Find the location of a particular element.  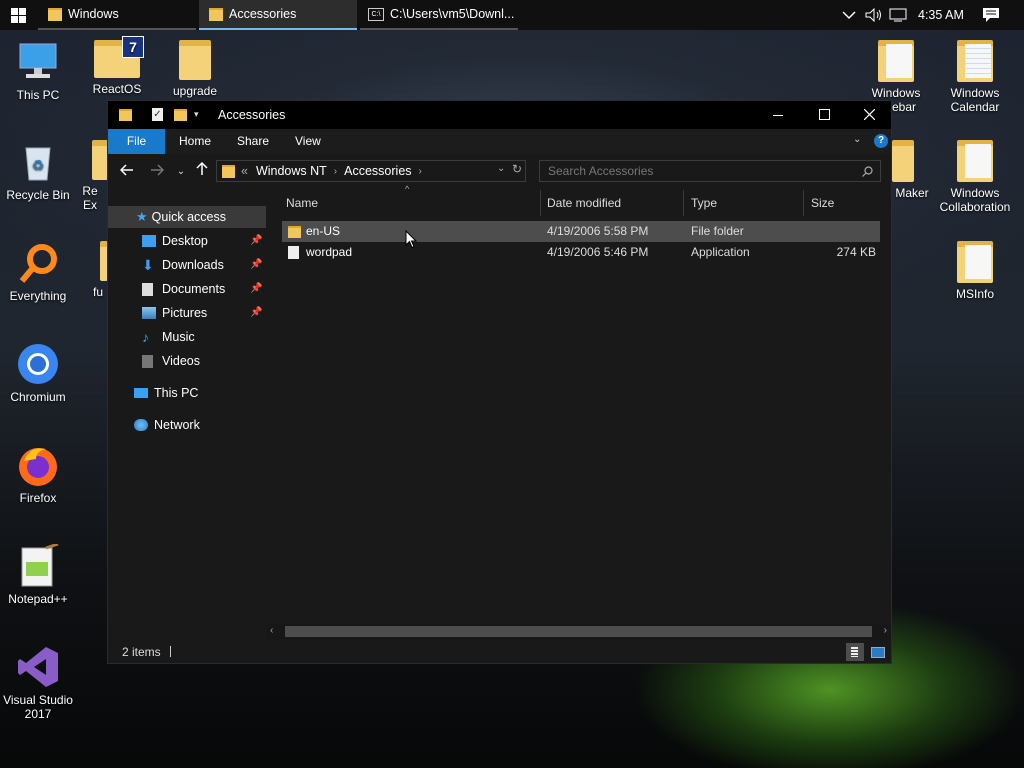

properties-icon: ✓ is located at coordinates (157, 114).